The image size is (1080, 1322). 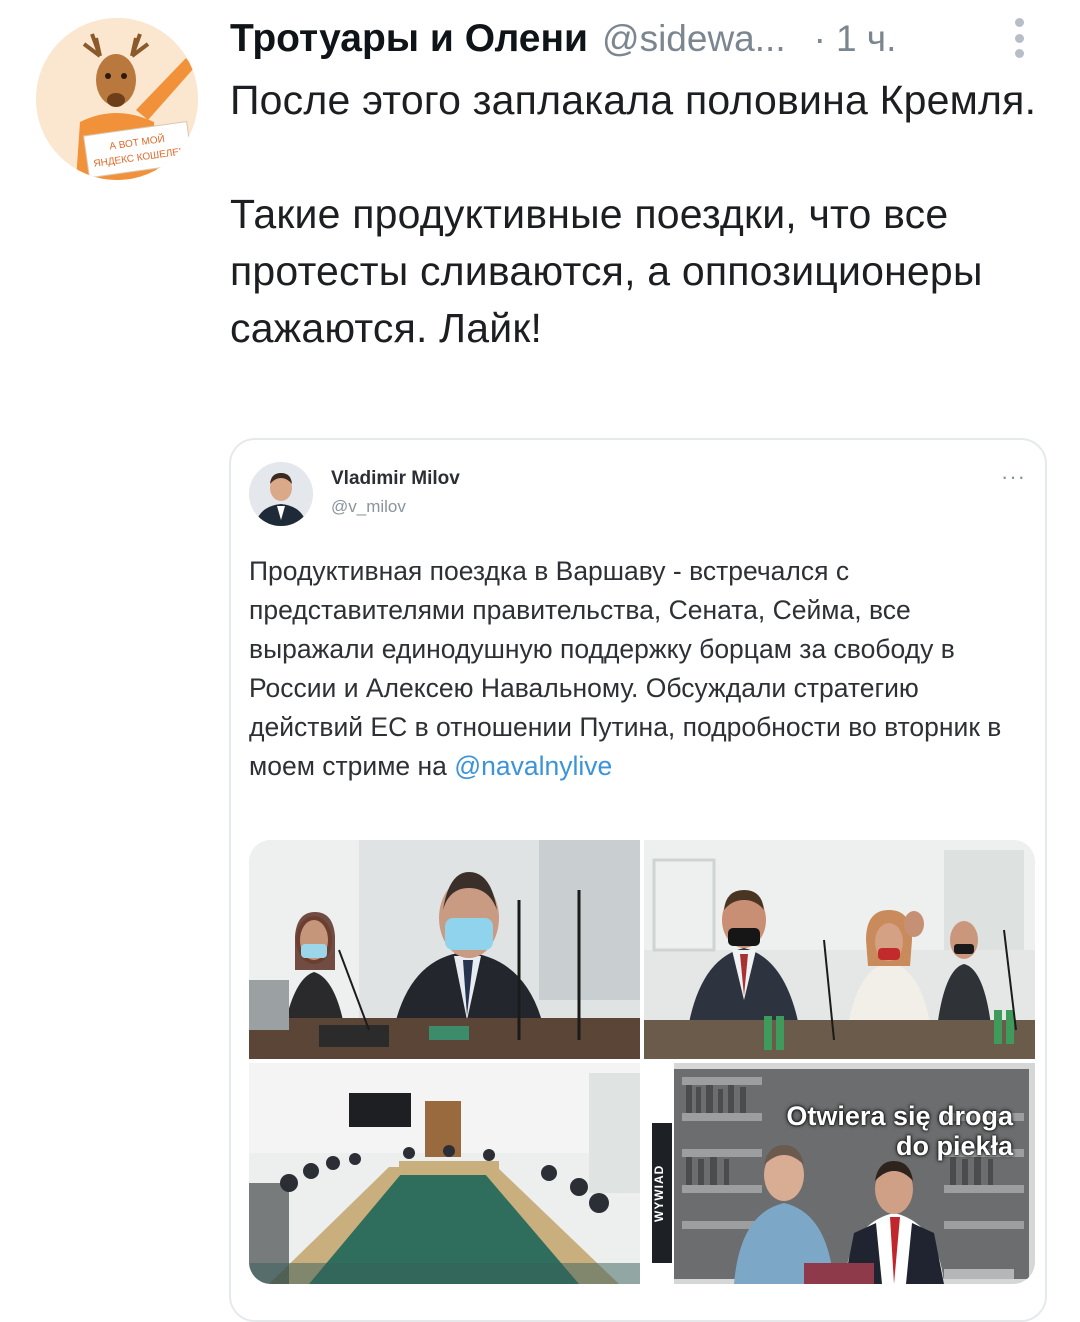 I want to click on media-photo-4: WYWIAD Otwiera się droga do piekła, so click(x=839, y=1173).